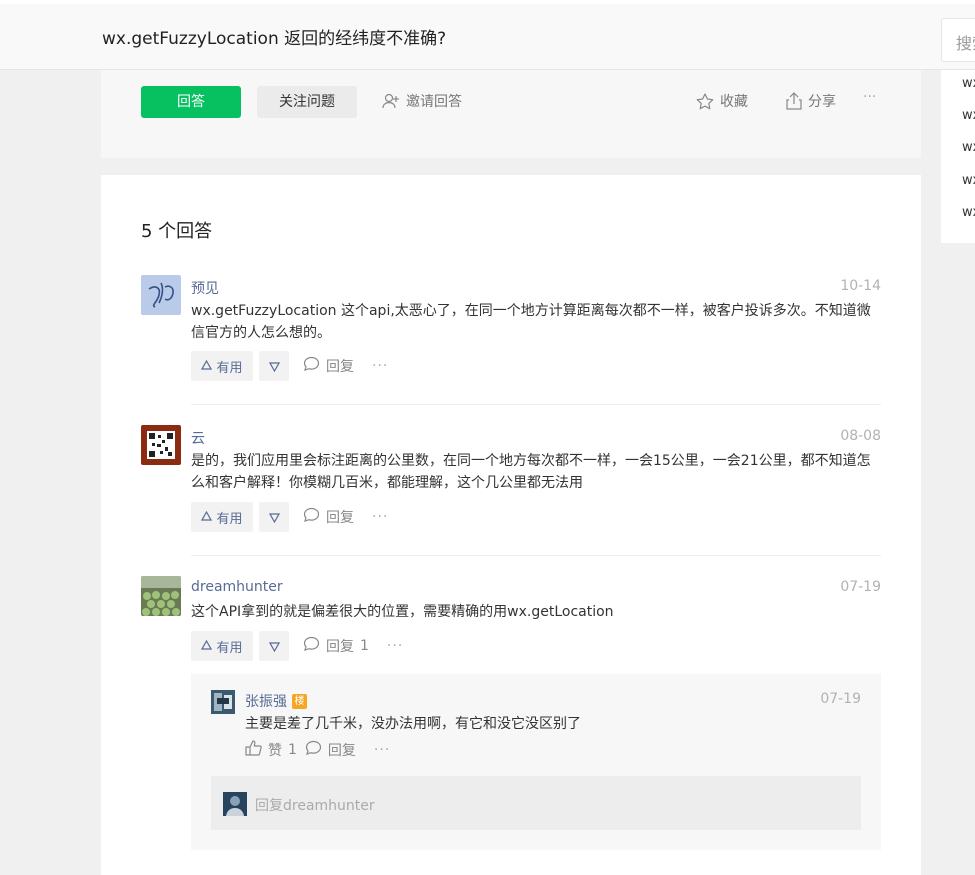  I want to click on favorite-button: 收藏, so click(722, 101).